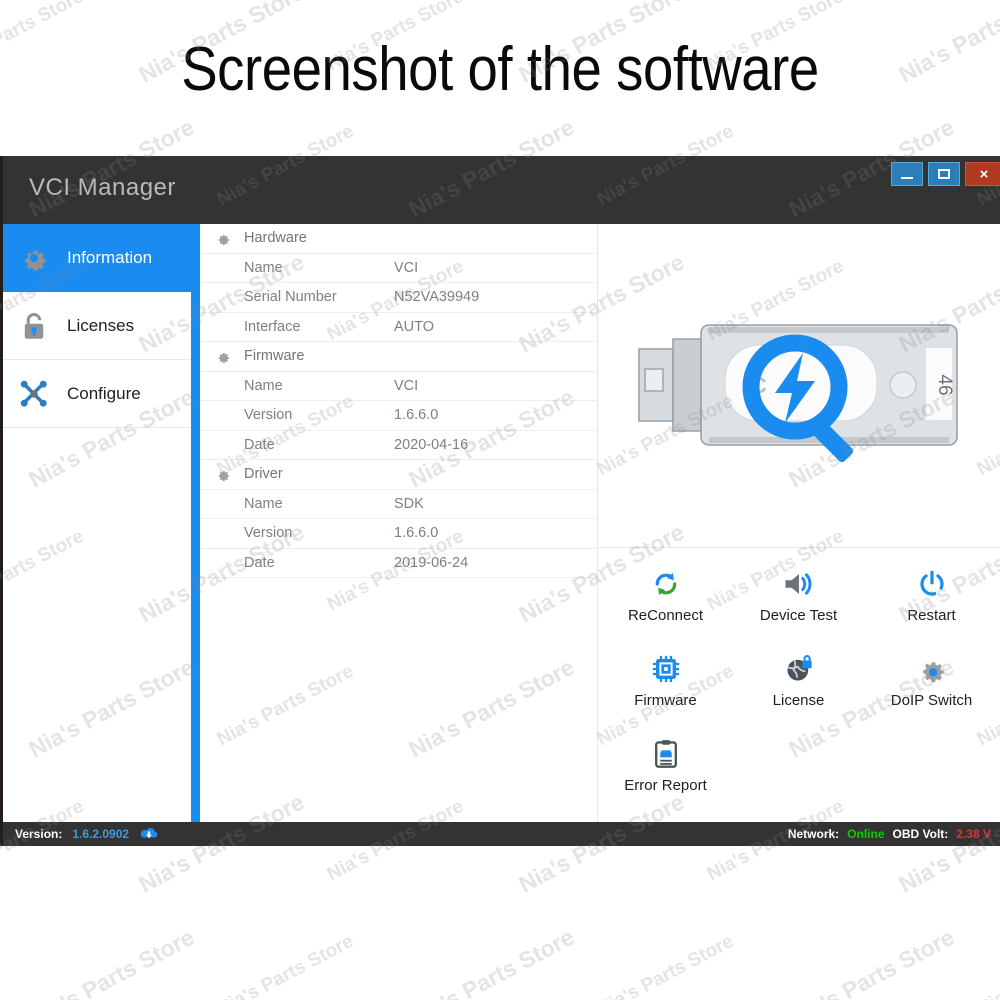  What do you see at coordinates (666, 669) in the screenshot?
I see `chip-icon` at bounding box center [666, 669].